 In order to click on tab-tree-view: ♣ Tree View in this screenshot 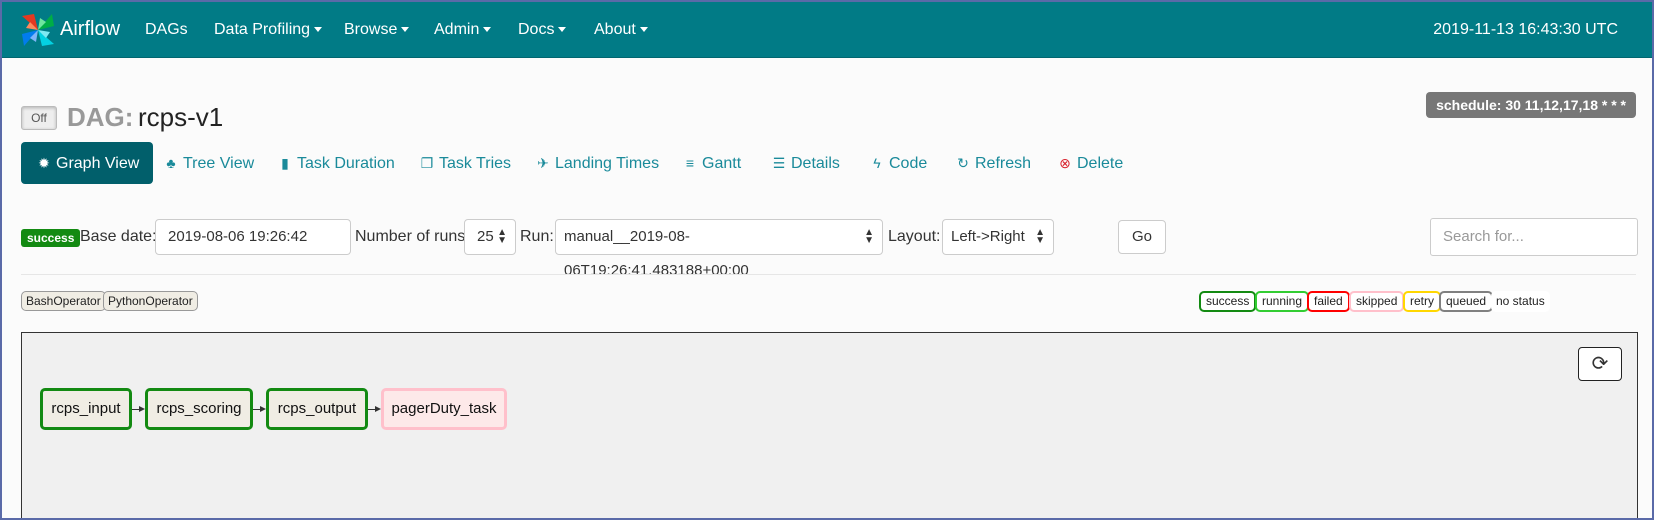, I will do `click(209, 163)`.